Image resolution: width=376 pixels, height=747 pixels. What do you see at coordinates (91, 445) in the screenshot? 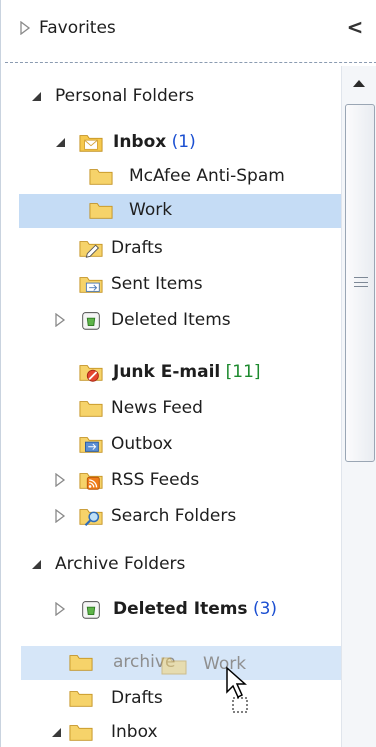
I see `outbox-icon` at bounding box center [91, 445].